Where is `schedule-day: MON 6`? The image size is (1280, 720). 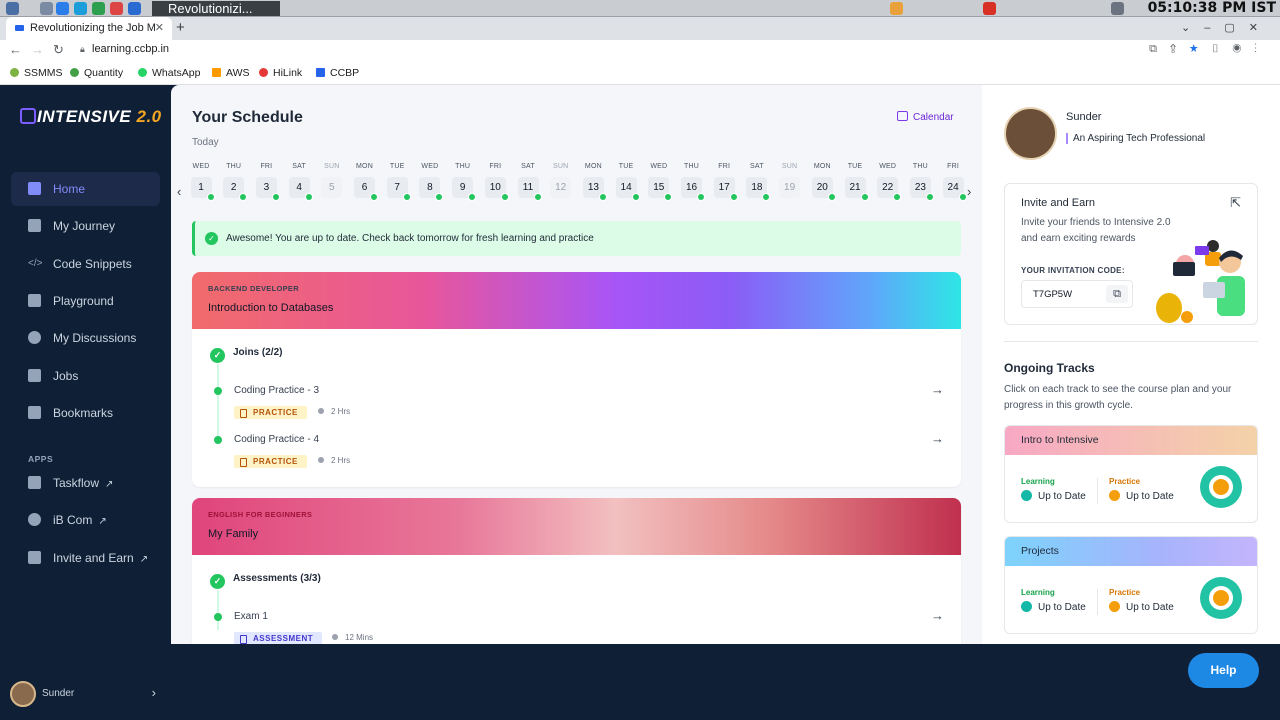
schedule-day: MON 6 is located at coordinates (365, 182).